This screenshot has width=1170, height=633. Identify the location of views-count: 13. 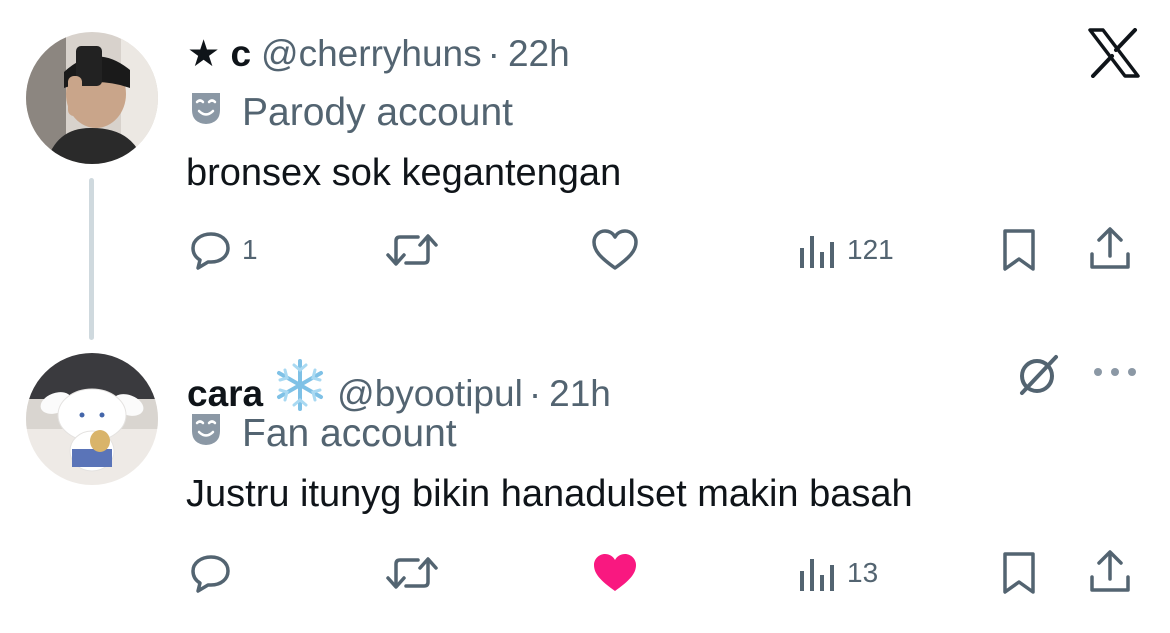
(863, 572).